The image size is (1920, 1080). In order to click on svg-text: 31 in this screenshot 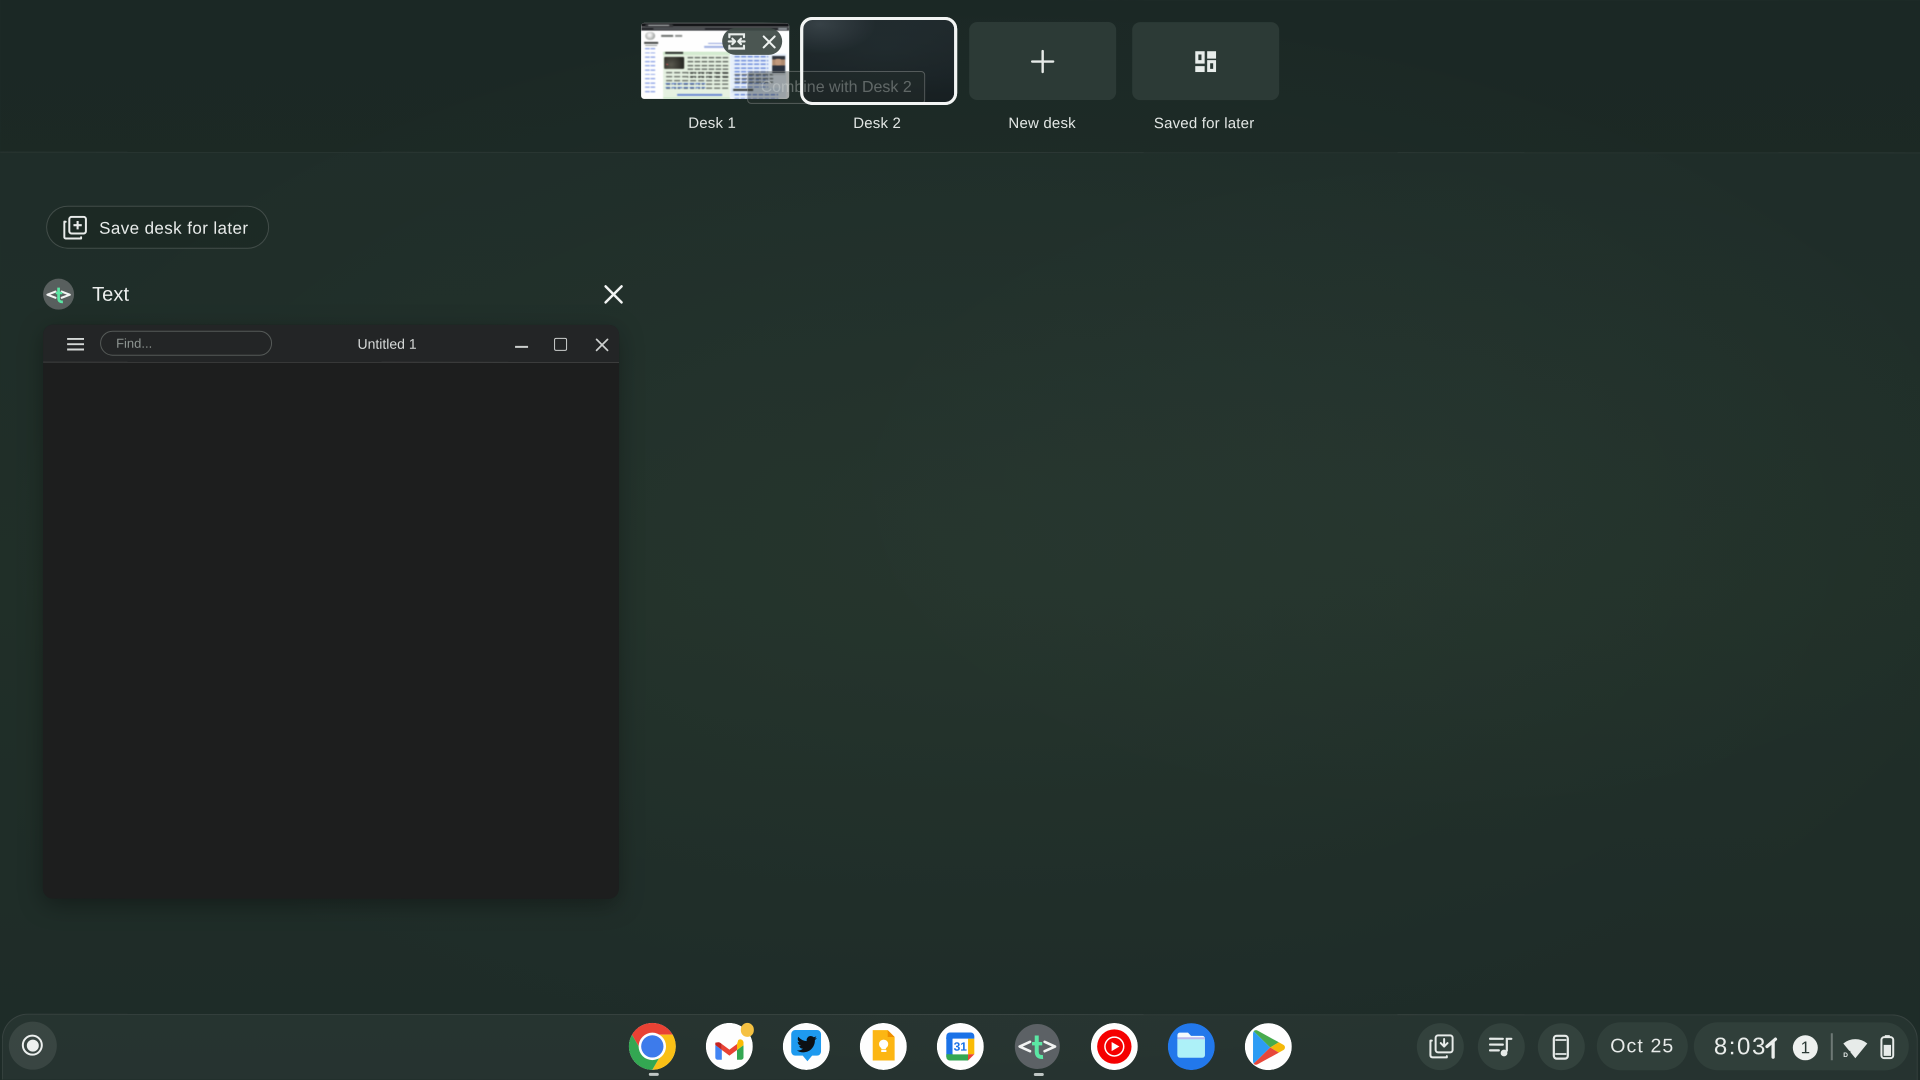, I will do `click(960, 1047)`.